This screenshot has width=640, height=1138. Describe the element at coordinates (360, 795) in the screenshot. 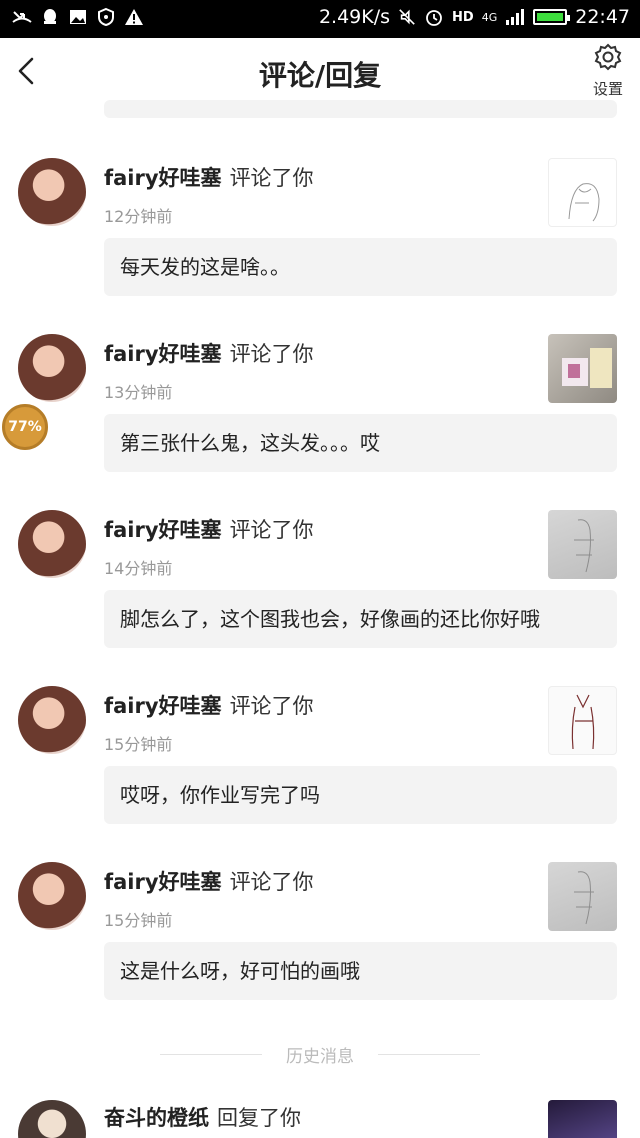

I see `comment-text: 哎呀，你作业写完了吗` at that location.